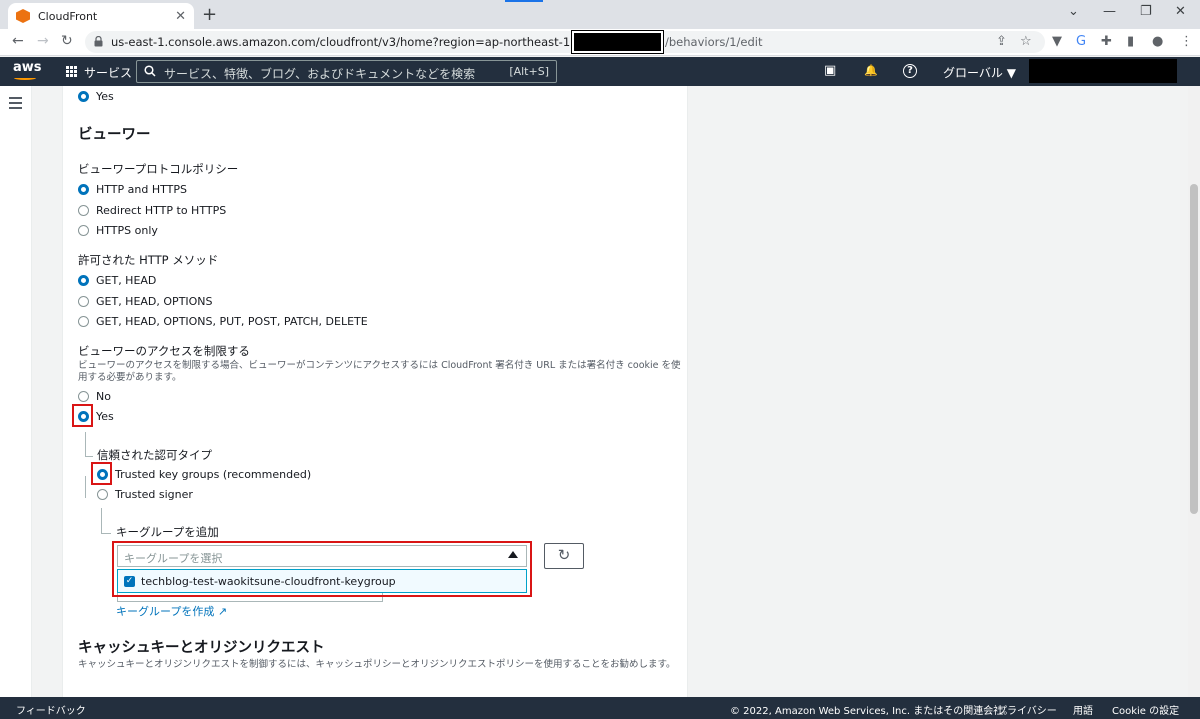  Describe the element at coordinates (830, 70) in the screenshot. I see `cloudshell-icon: ▣` at that location.